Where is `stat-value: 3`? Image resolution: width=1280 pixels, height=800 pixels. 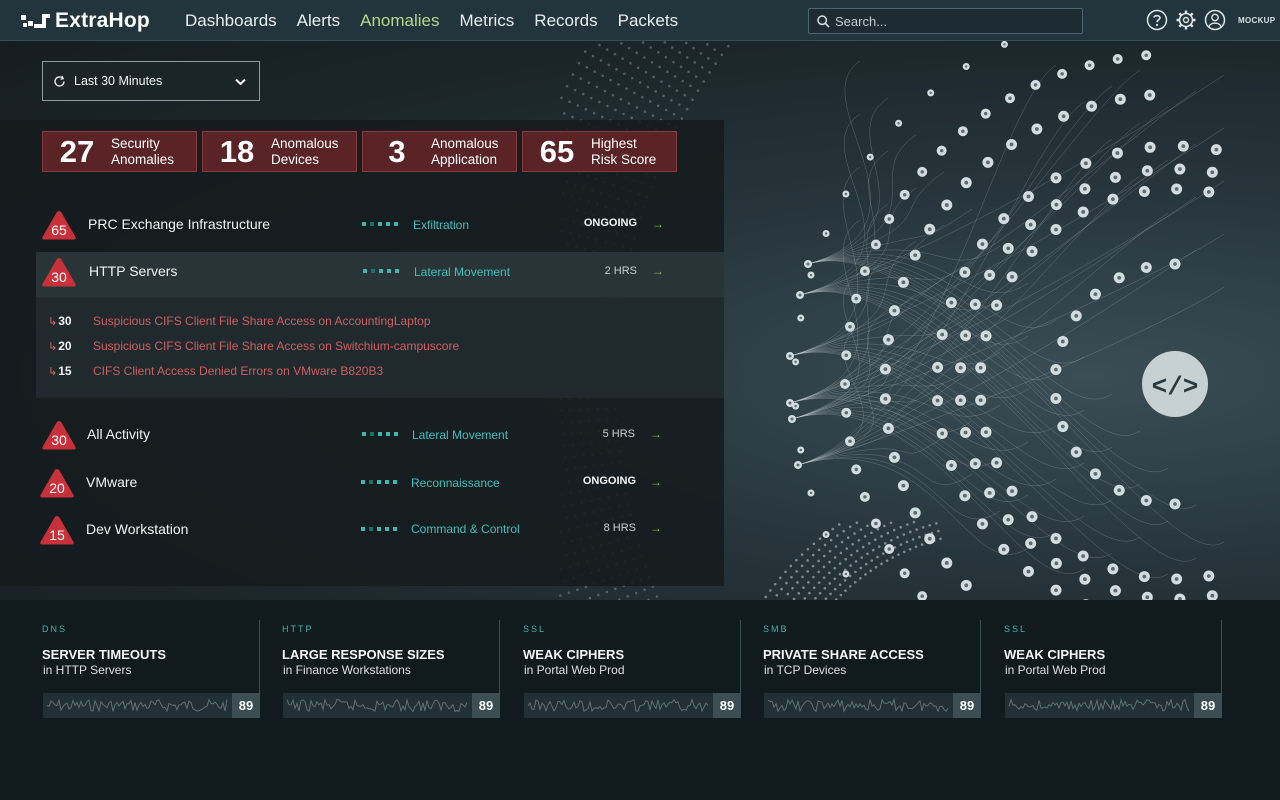
stat-value: 3 is located at coordinates (397, 151).